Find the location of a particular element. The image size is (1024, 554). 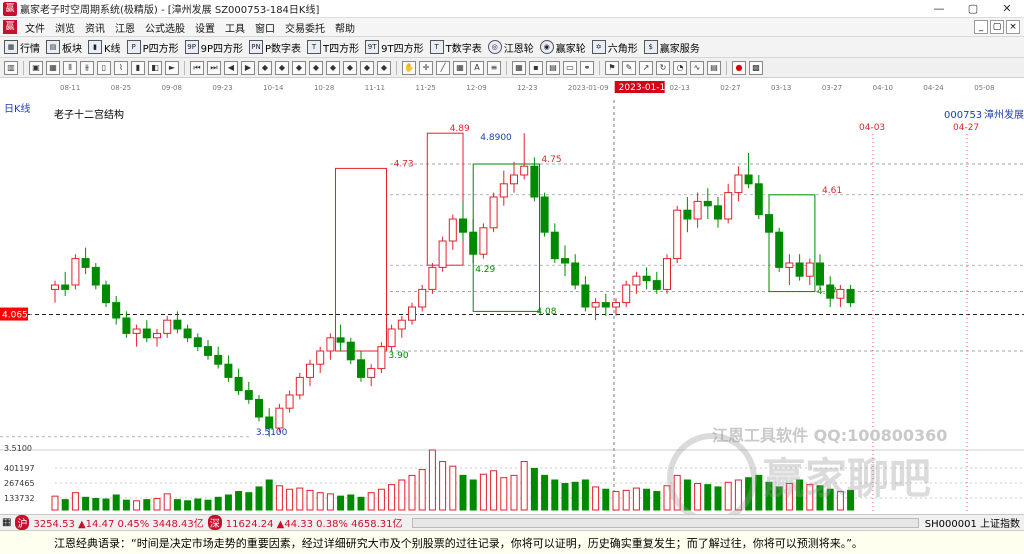

draw-icon: ✎ is located at coordinates (629, 67).